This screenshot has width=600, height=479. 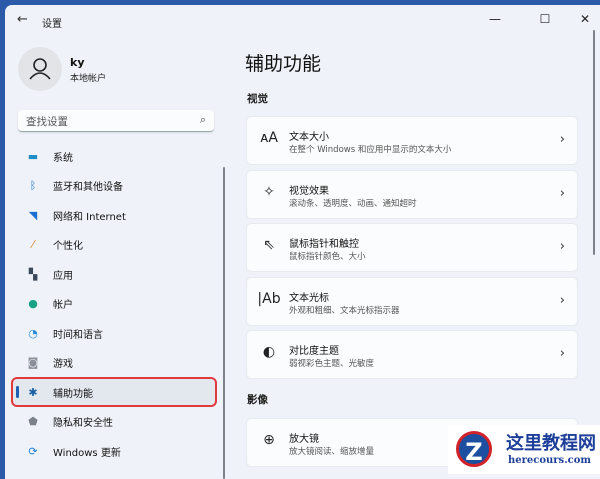 I want to click on text-size-icon: ᴀA, so click(x=269, y=138).